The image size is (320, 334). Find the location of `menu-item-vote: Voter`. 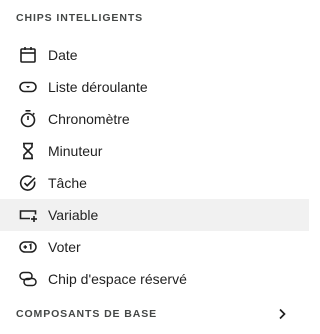

menu-item-vote: Voter is located at coordinates (154, 247).